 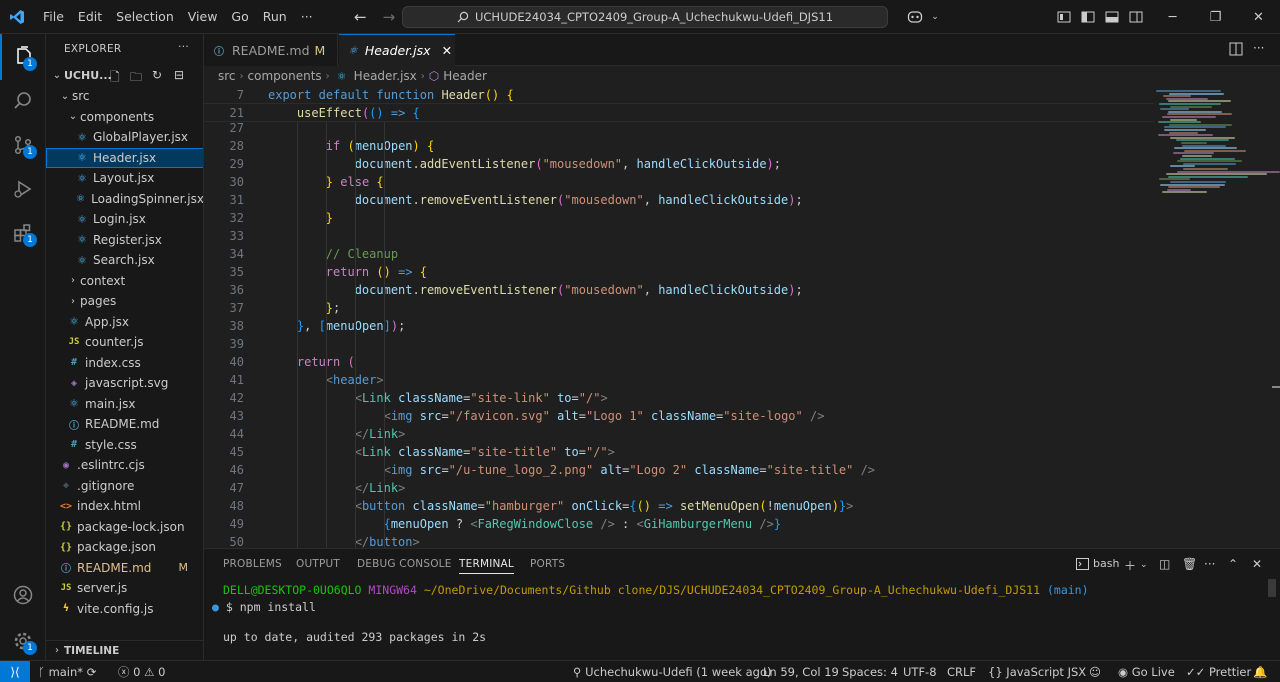 I want to click on sticky-scroll-line: 21 useEffect(() => {, so click(x=679, y=113).